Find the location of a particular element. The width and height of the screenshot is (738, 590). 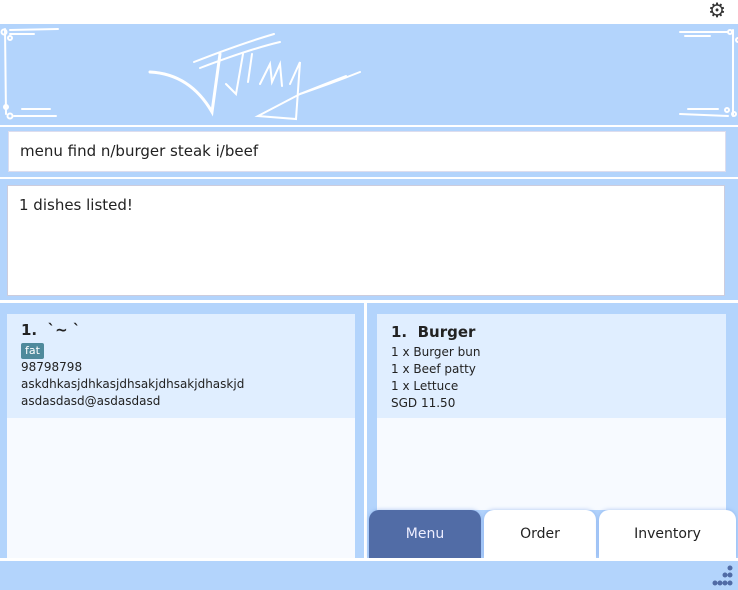

tag-badge: fat is located at coordinates (32, 351).